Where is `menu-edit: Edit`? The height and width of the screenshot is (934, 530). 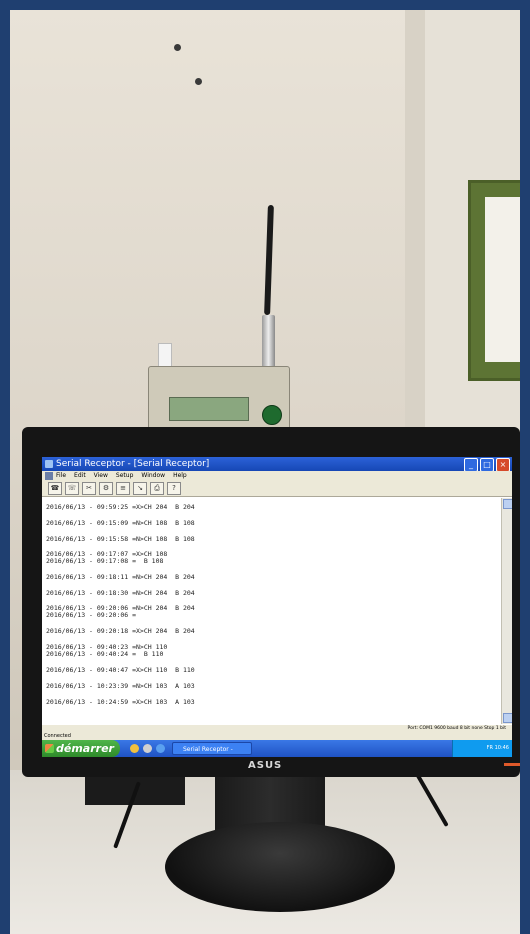
menu-edit: Edit is located at coordinates (80, 476).